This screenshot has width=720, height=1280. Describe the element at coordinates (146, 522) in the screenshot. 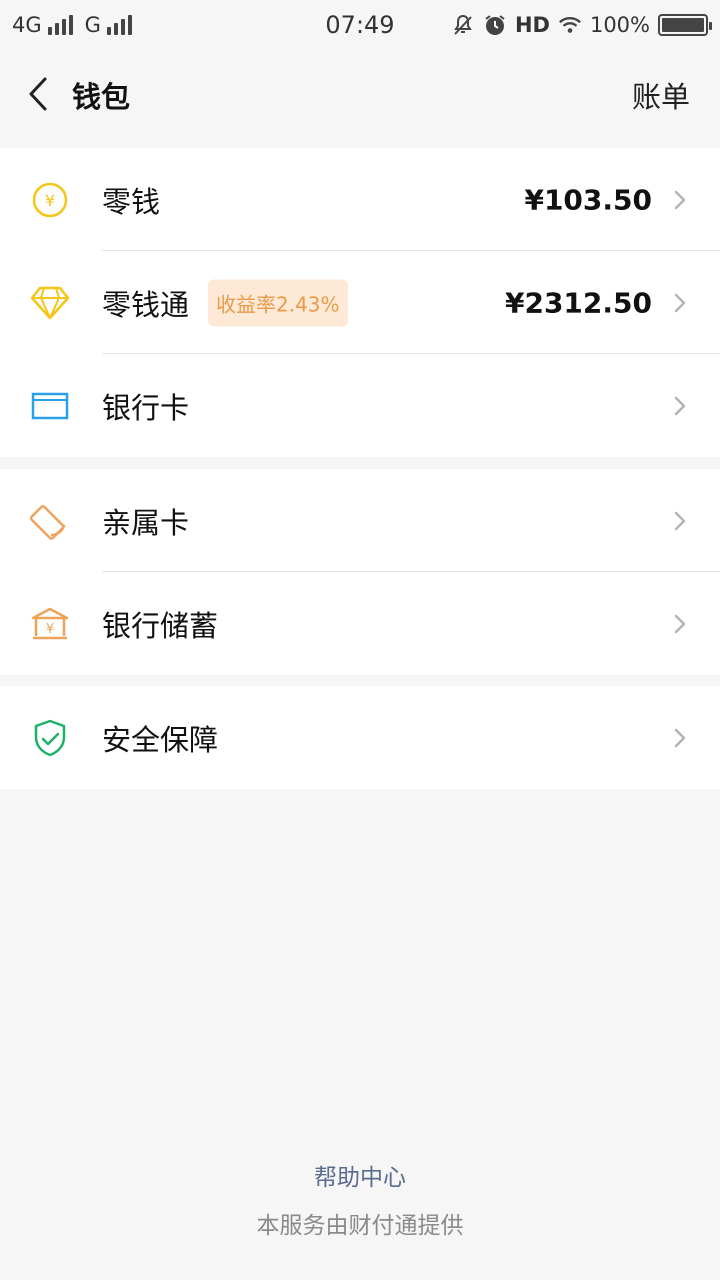

I see `family-card-label: 亲属卡` at that location.